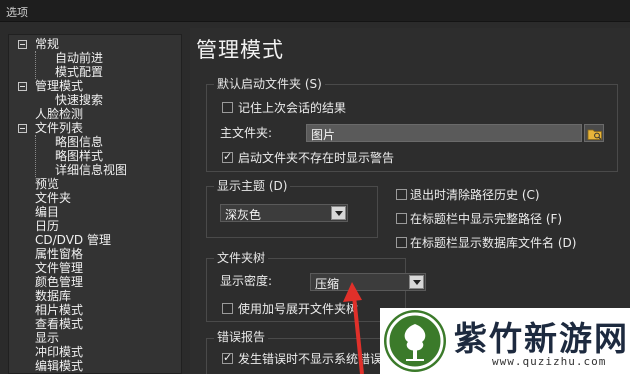 This screenshot has height=374, width=630. Describe the element at coordinates (227, 156) in the screenshot. I see `warn-missing-folder-checkbox` at that location.